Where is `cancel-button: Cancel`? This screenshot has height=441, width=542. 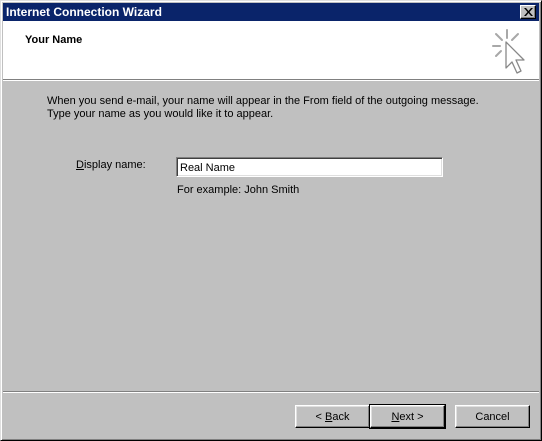
cancel-button: Cancel is located at coordinates (492, 416).